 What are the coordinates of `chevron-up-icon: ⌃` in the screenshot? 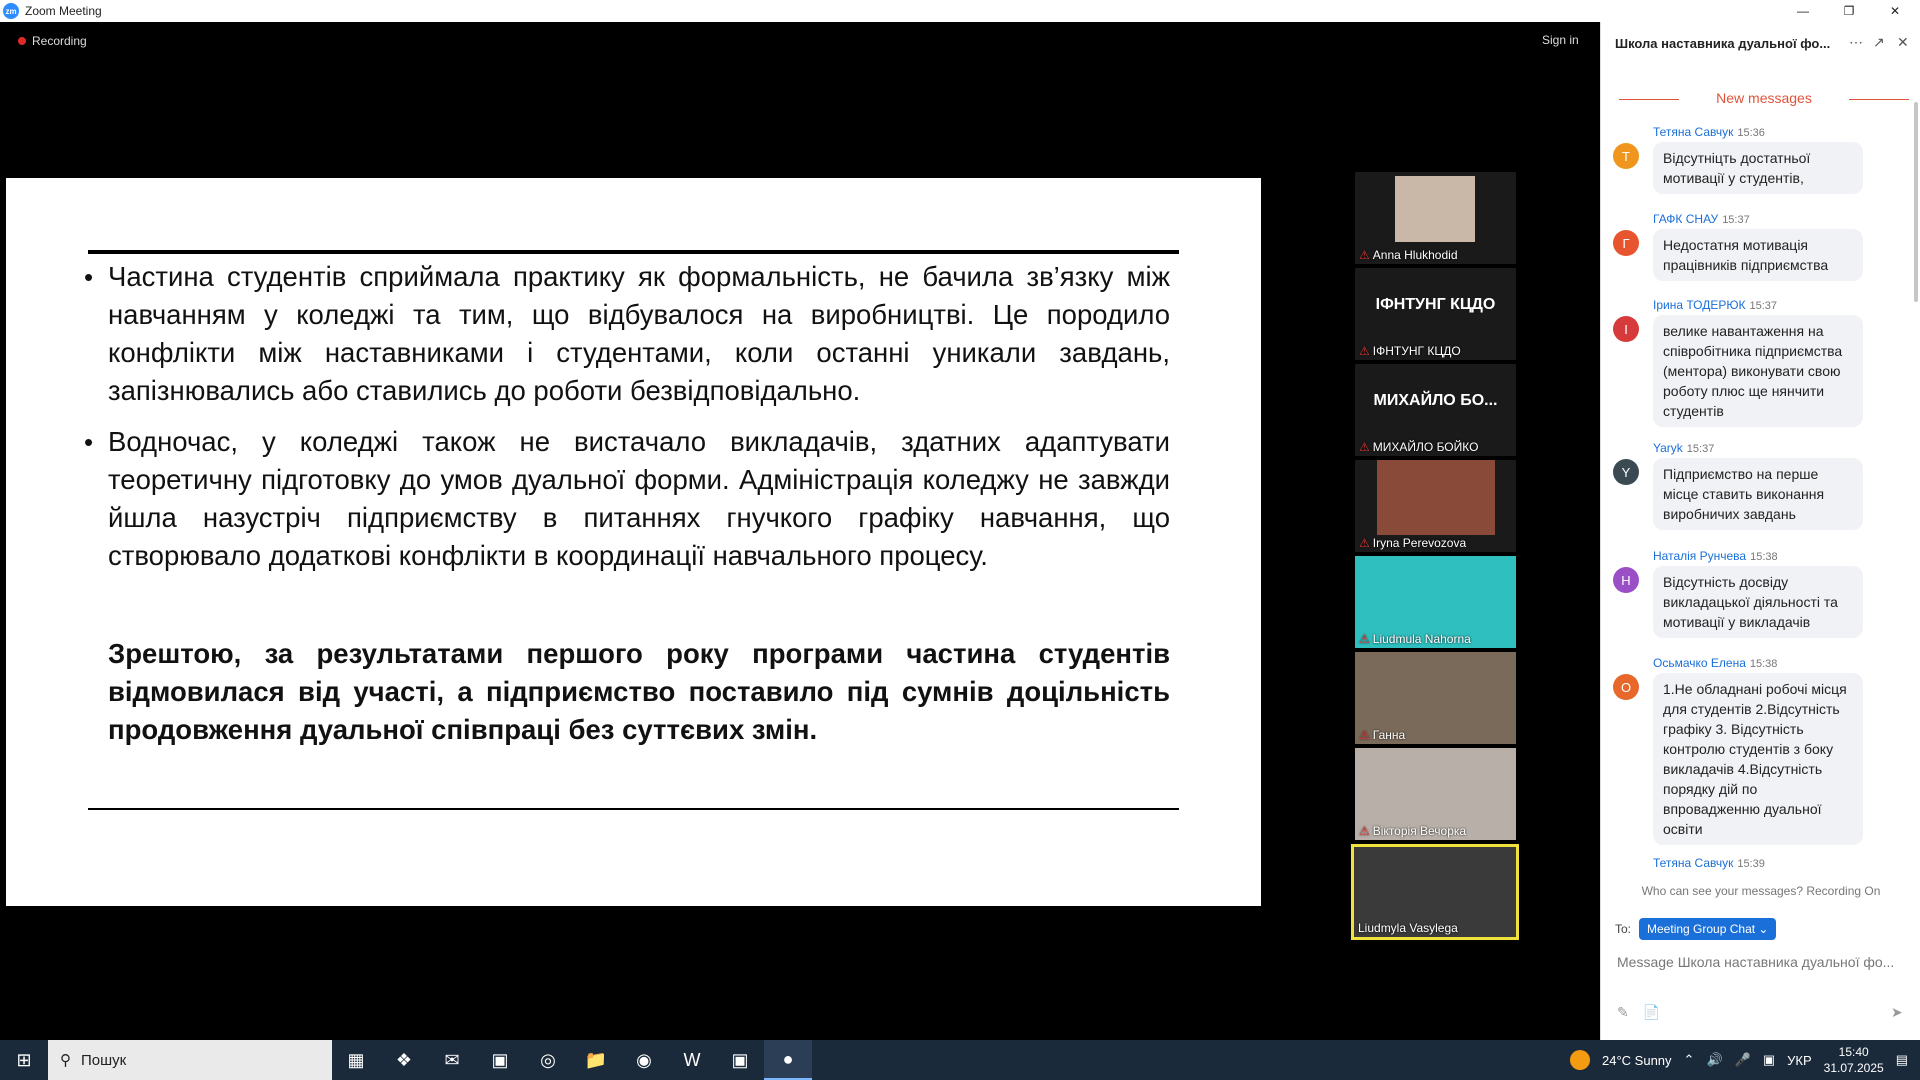 It's located at (1689, 1060).